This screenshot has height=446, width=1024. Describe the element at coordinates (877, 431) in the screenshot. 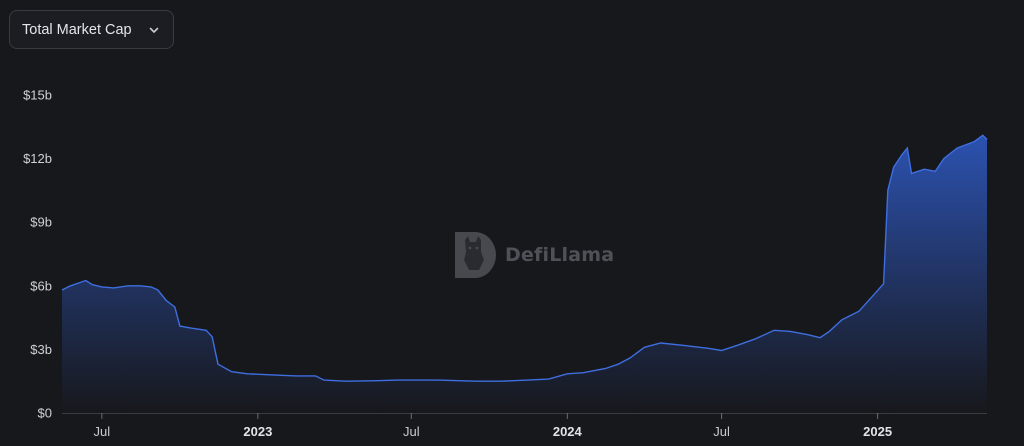

I see `x-tick-label: 2025` at that location.